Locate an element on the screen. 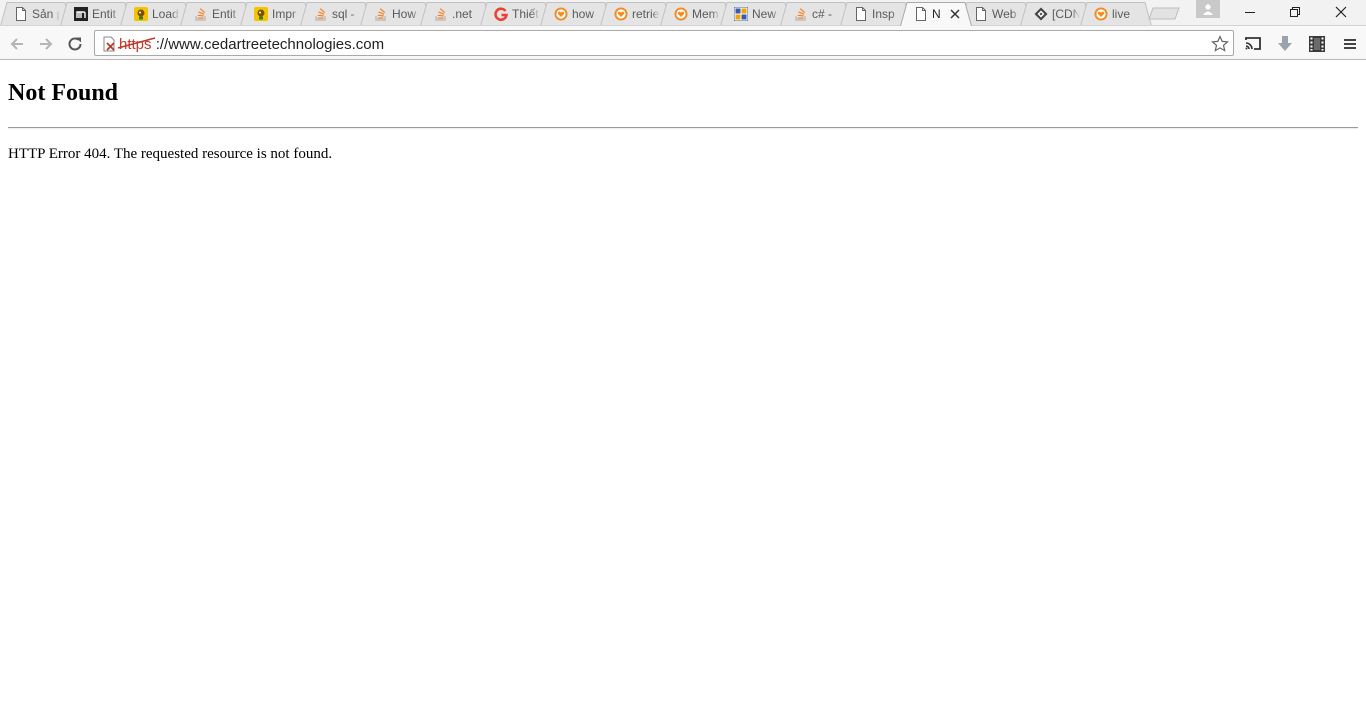 The width and height of the screenshot is (1366, 728). tab: New is located at coordinates (756, 14).